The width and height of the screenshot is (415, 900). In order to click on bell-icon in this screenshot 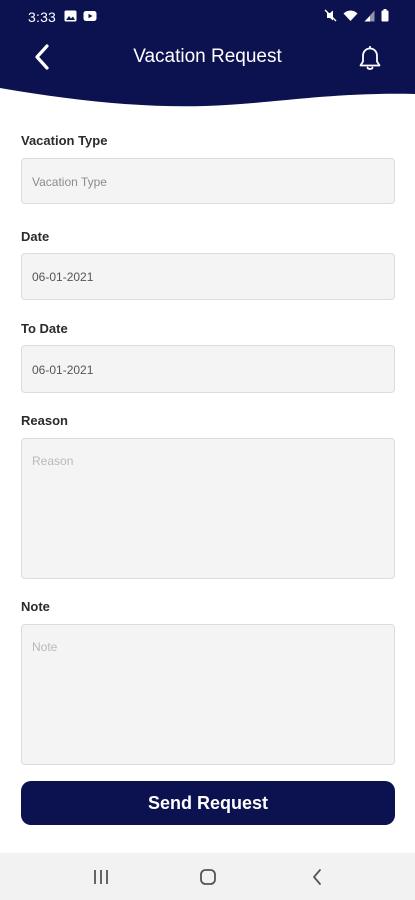, I will do `click(370, 58)`.